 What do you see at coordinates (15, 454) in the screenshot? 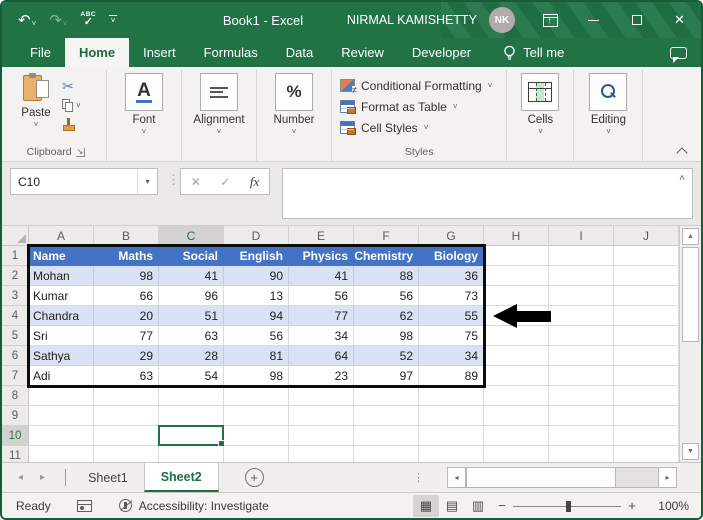
I see `row-header-11: 11` at bounding box center [15, 454].